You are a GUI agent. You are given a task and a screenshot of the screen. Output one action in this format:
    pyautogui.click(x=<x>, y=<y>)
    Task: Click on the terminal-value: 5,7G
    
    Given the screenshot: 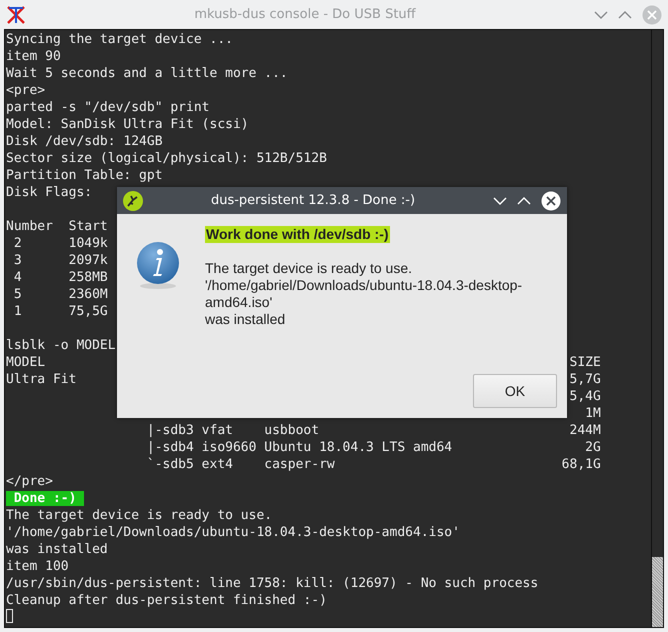 What is the action you would take?
    pyautogui.click(x=585, y=379)
    